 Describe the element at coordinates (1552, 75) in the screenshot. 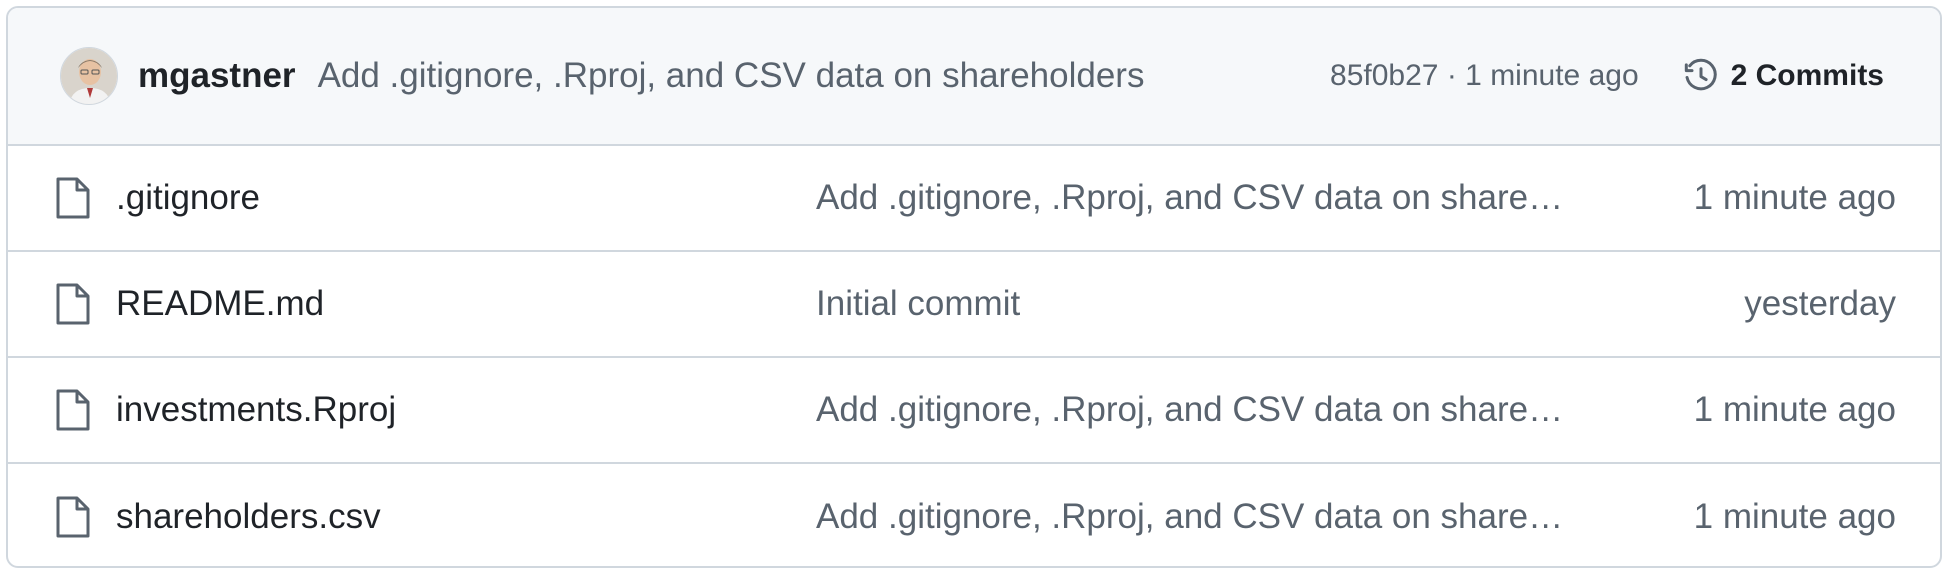

I see `commit-time: 1 minute ago` at that location.